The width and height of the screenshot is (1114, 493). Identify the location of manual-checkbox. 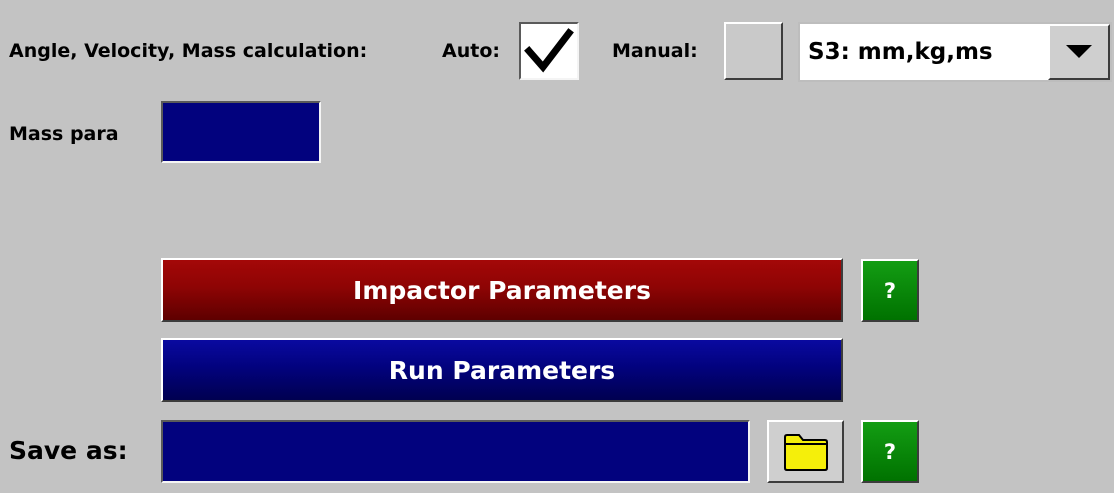
(753, 51).